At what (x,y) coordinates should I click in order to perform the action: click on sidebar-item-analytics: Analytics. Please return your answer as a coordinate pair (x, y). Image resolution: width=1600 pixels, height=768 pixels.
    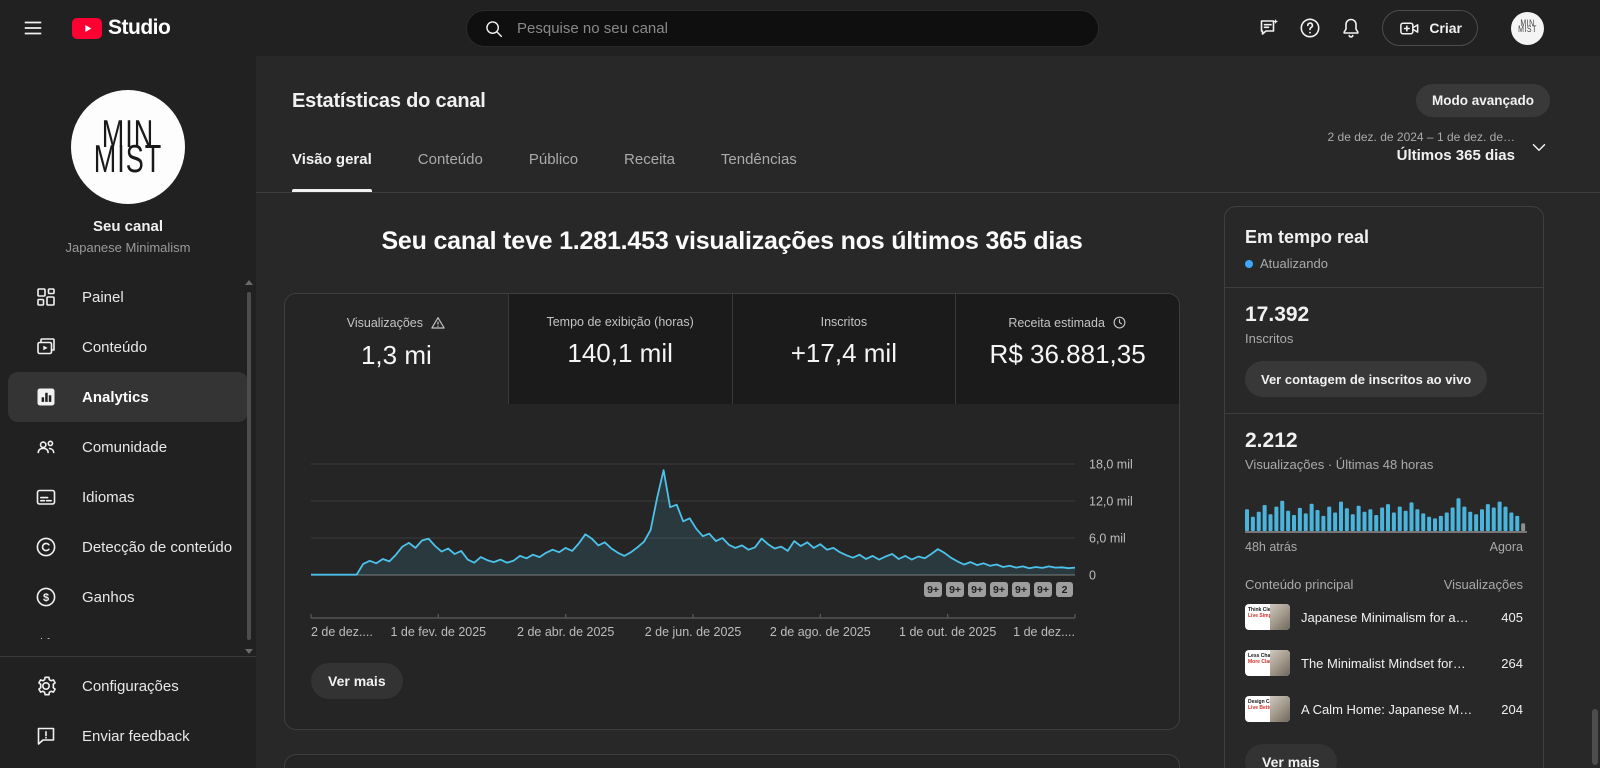
    Looking at the image, I should click on (128, 397).